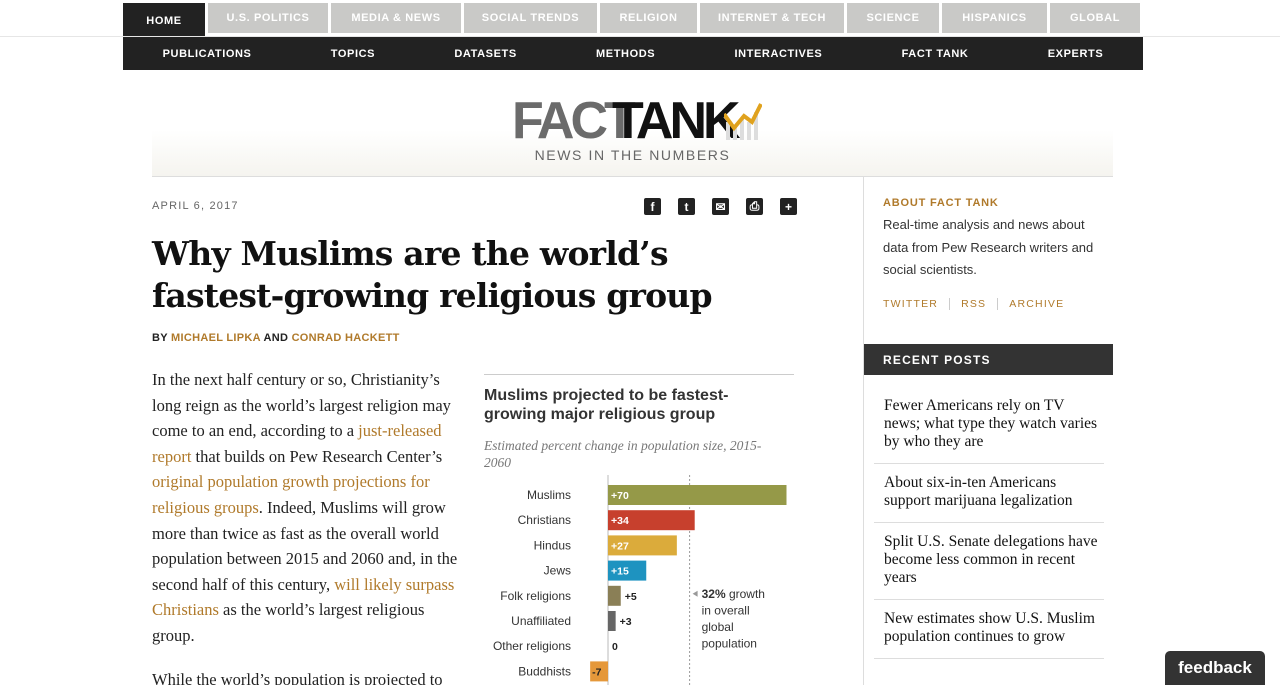  I want to click on sidebar-divider, so click(863, 431).